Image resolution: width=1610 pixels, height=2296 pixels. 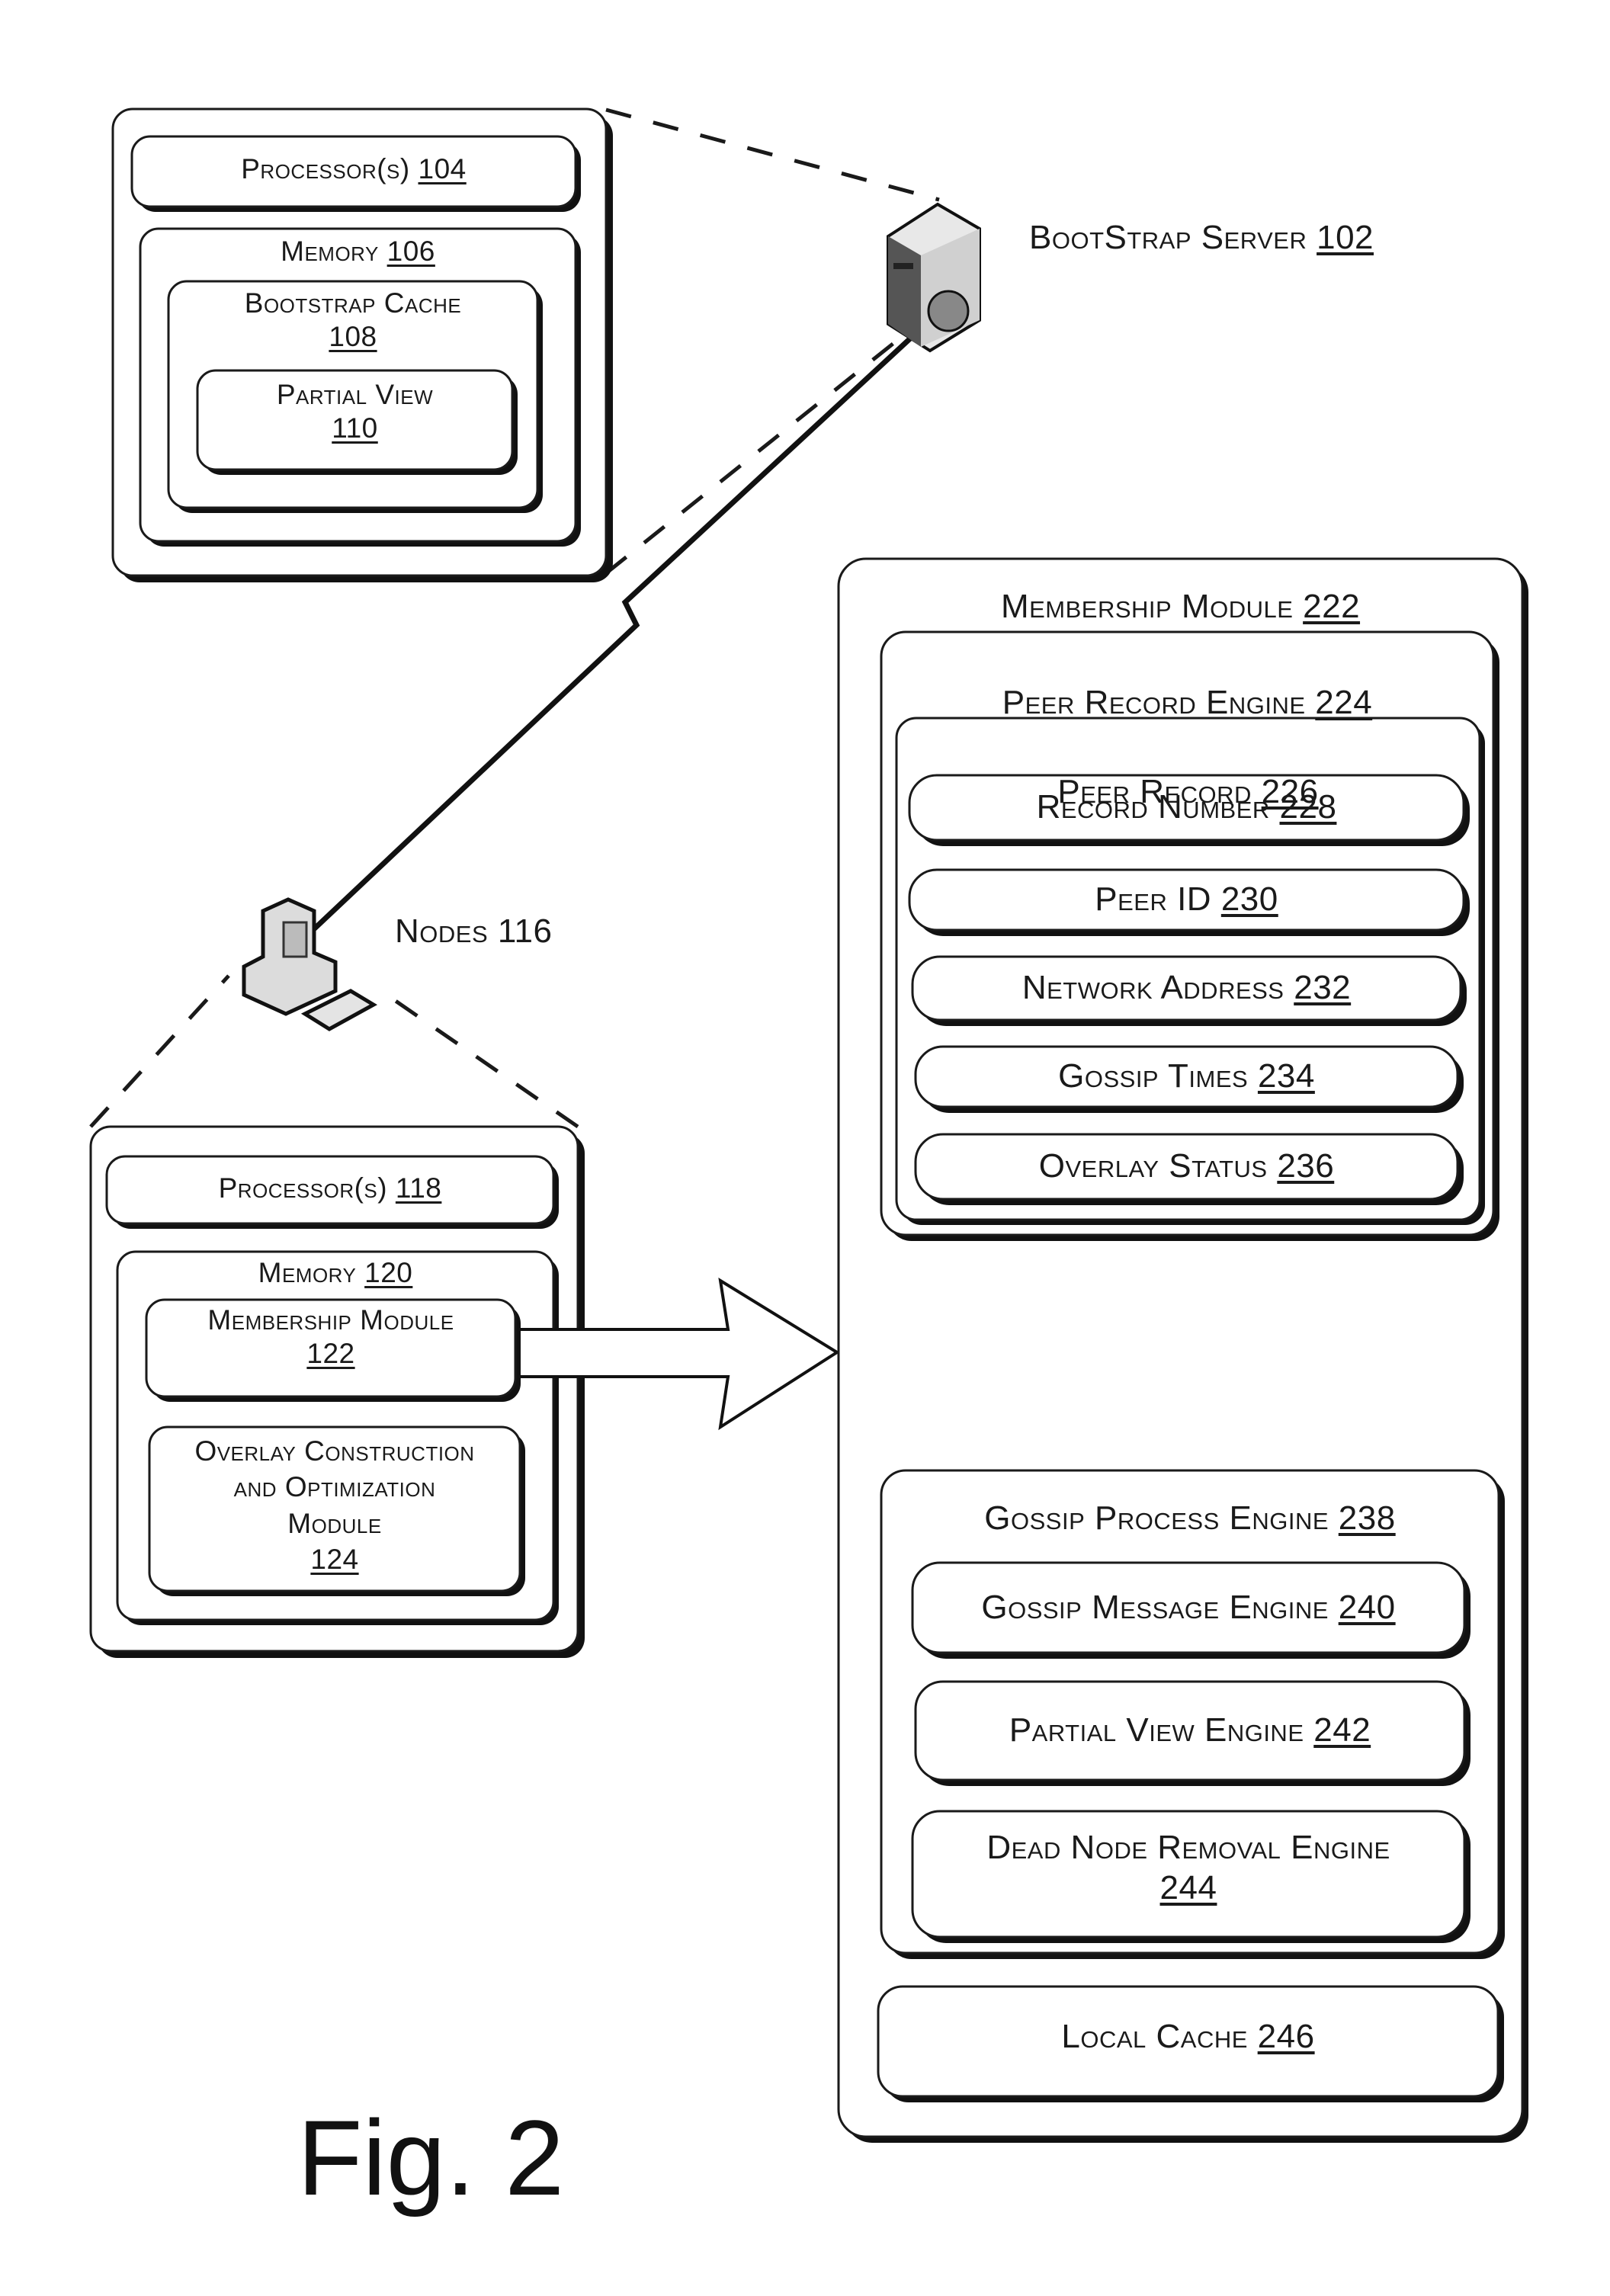 What do you see at coordinates (474, 931) in the screenshot?
I see `nodes-116-label: Nodes 116` at bounding box center [474, 931].